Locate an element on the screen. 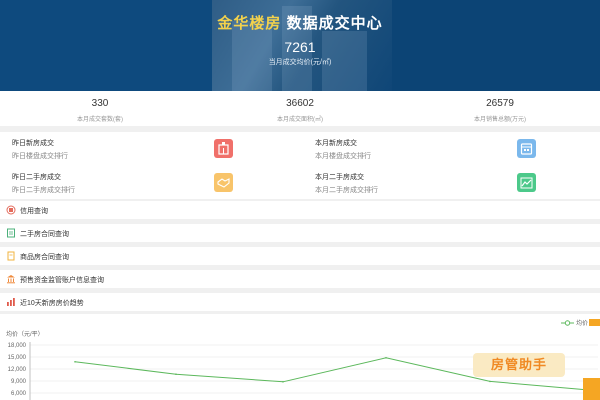 The width and height of the screenshot is (600, 400). quick-title: 昨日新房成交 is located at coordinates (33, 143).